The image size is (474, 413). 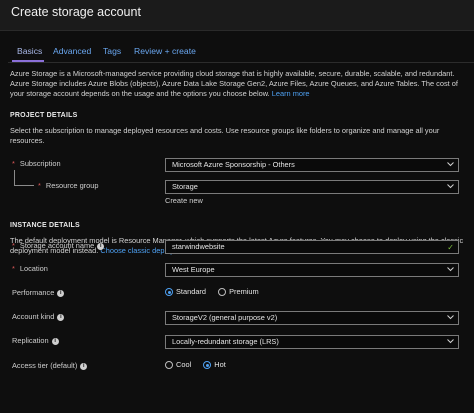 What do you see at coordinates (184, 365) in the screenshot?
I see `access-tier-cool-label: Cool` at bounding box center [184, 365].